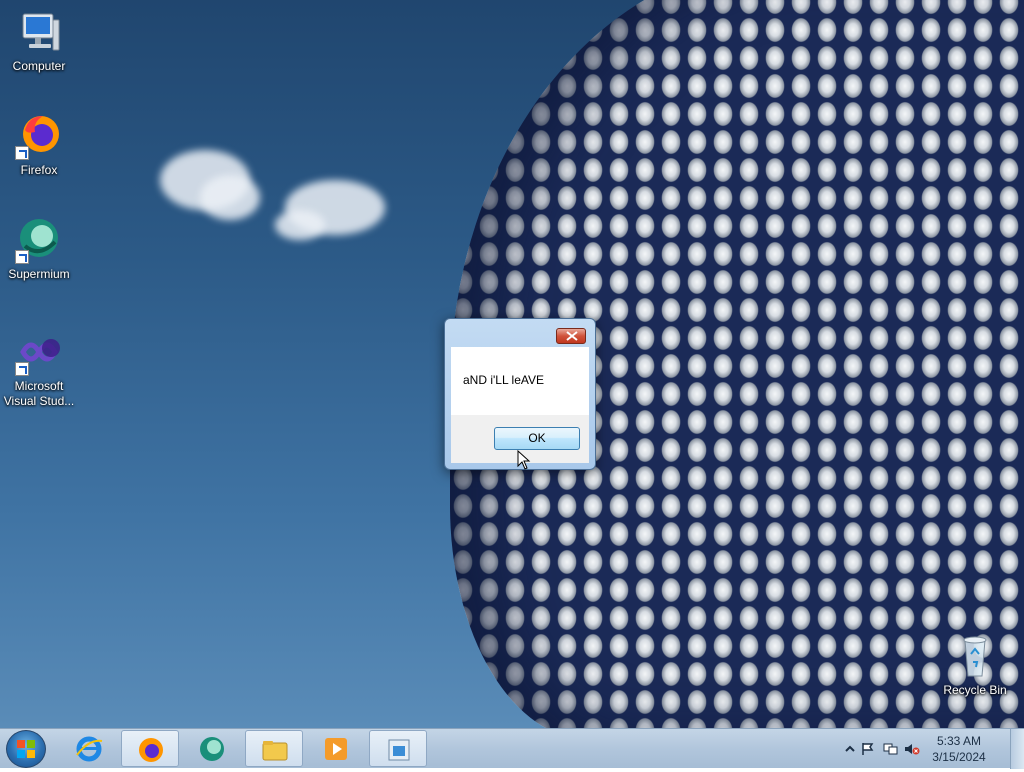 The height and width of the screenshot is (772, 1024). What do you see at coordinates (850, 749) in the screenshot?
I see `show-hidden-icons-icon` at bounding box center [850, 749].